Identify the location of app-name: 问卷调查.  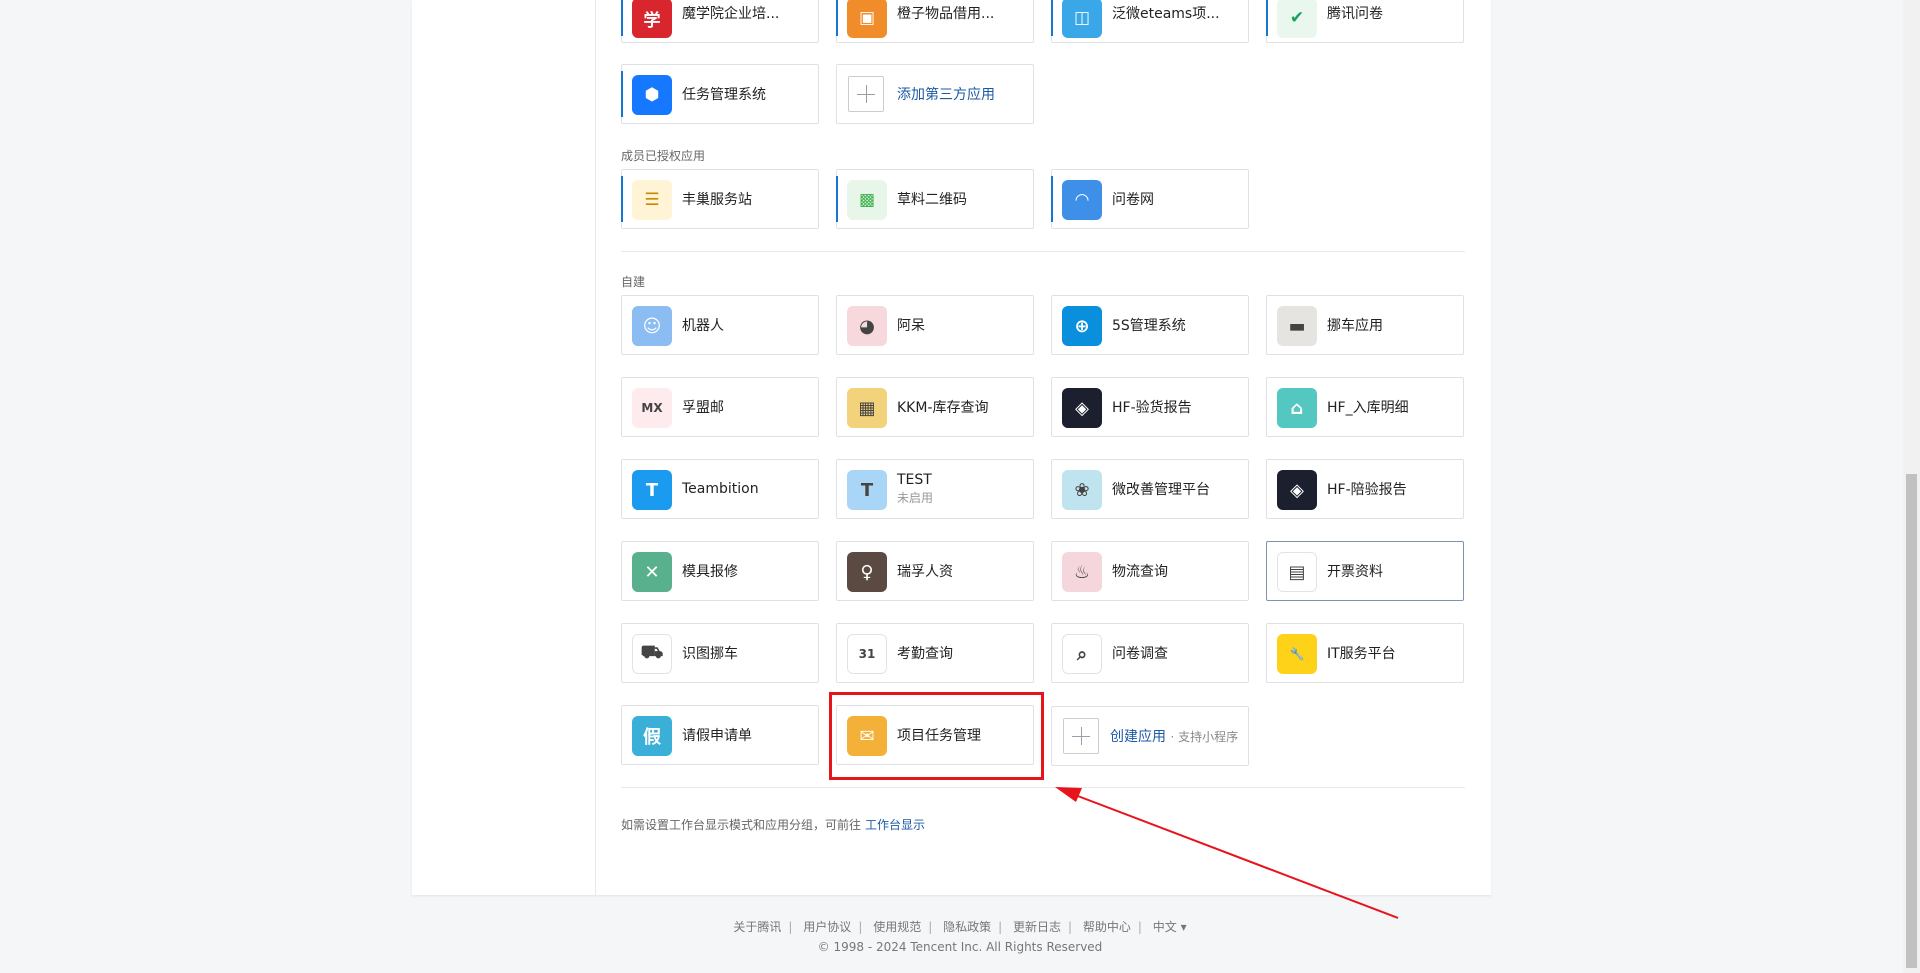
(1140, 654).